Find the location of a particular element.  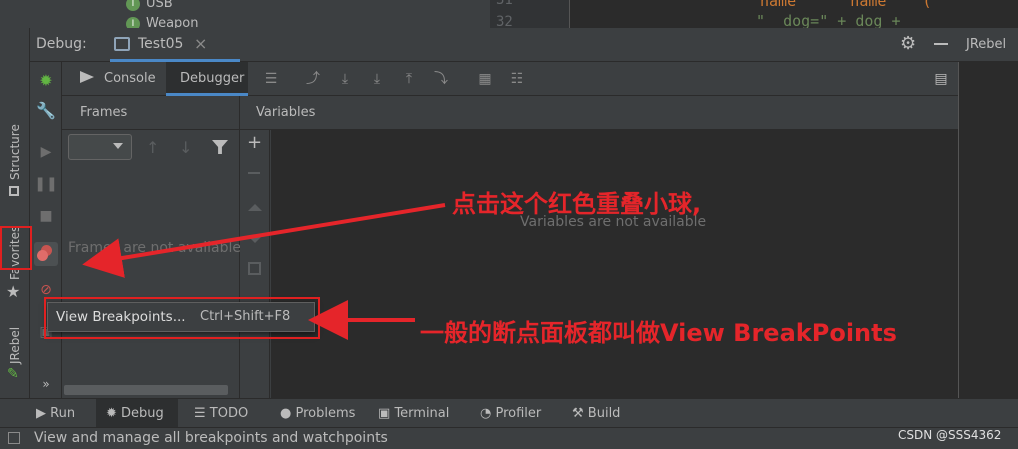

annotation-note-bottom: 一般的断点面板都叫做View BreakPoints is located at coordinates (658, 333).